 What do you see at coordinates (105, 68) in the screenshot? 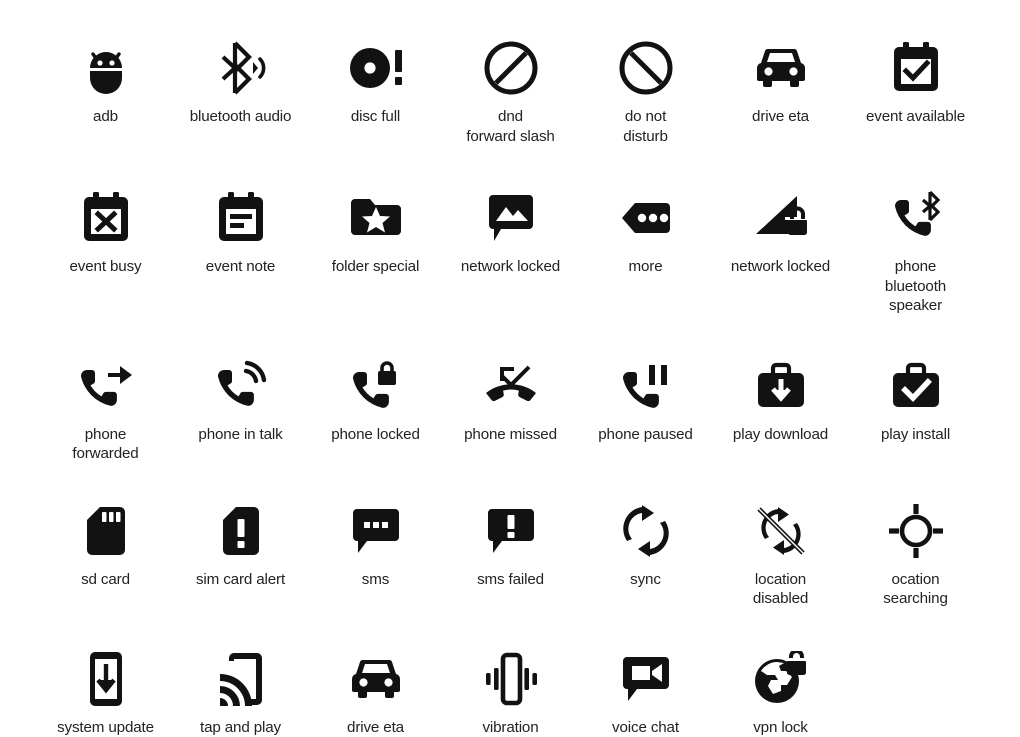
I see `adb-icon` at bounding box center [105, 68].